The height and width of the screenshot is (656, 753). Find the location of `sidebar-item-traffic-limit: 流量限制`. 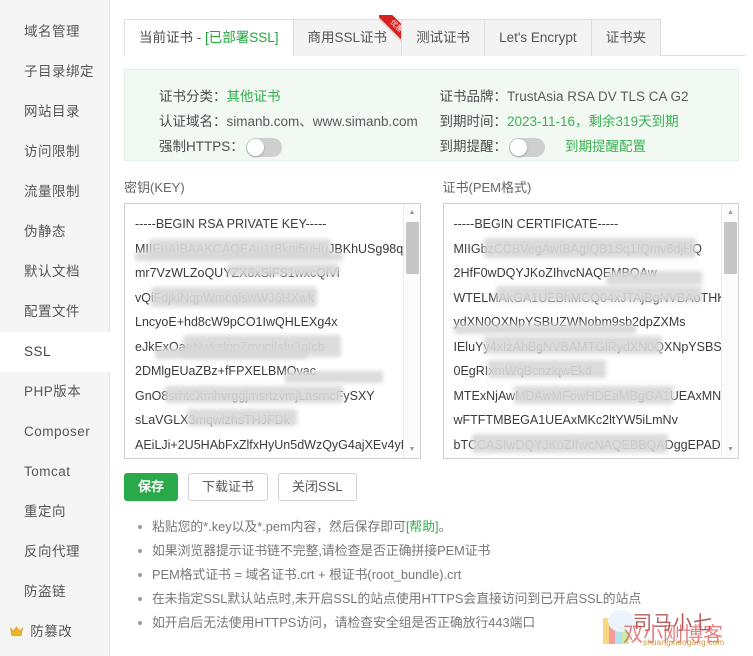

sidebar-item-traffic-limit: 流量限制 is located at coordinates (54, 192).